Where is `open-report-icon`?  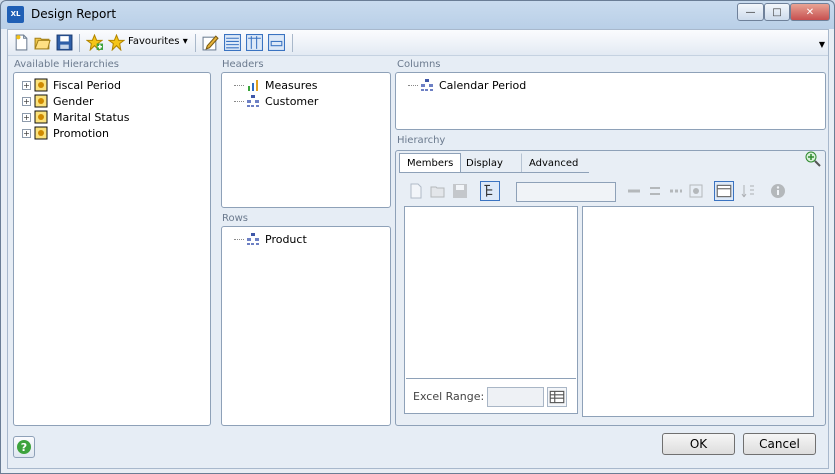
open-report-icon is located at coordinates (42, 42).